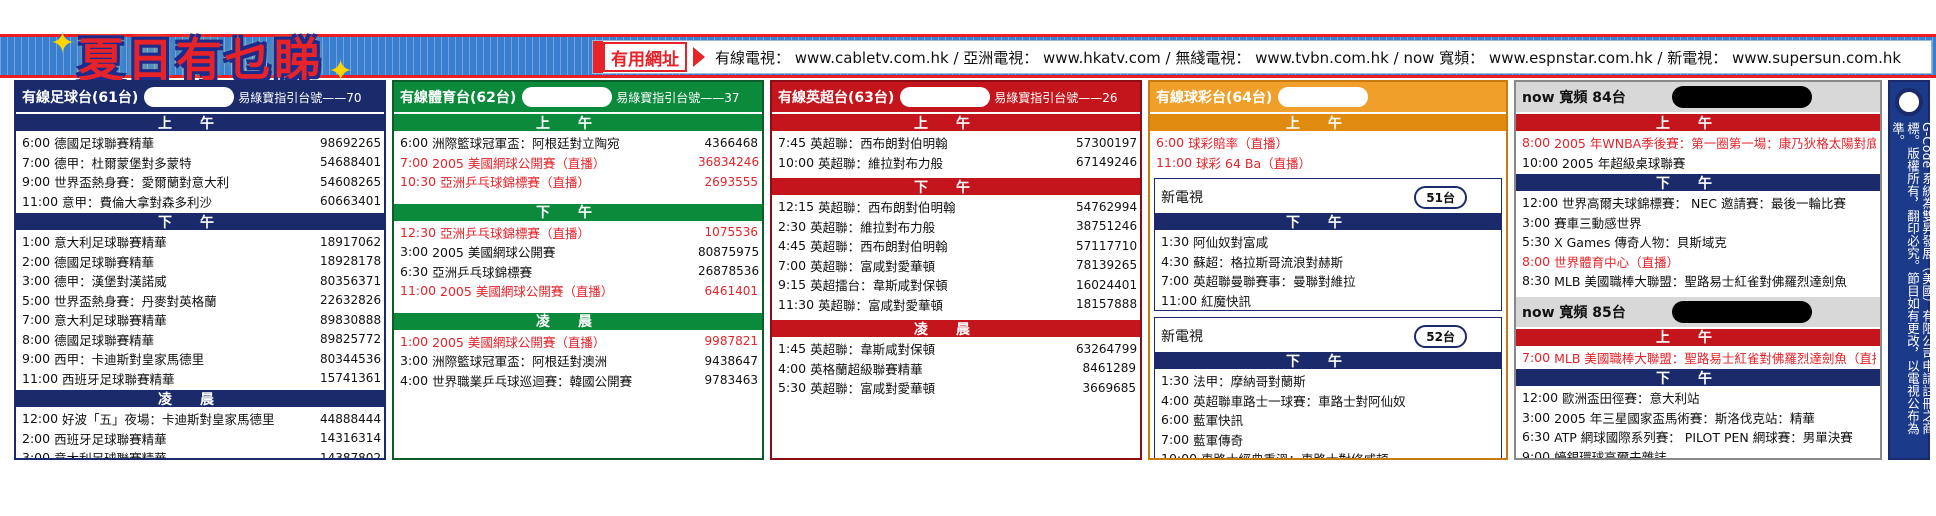 This screenshot has height=516, width=1936. I want to click on program-time: 4:45, so click(792, 246).